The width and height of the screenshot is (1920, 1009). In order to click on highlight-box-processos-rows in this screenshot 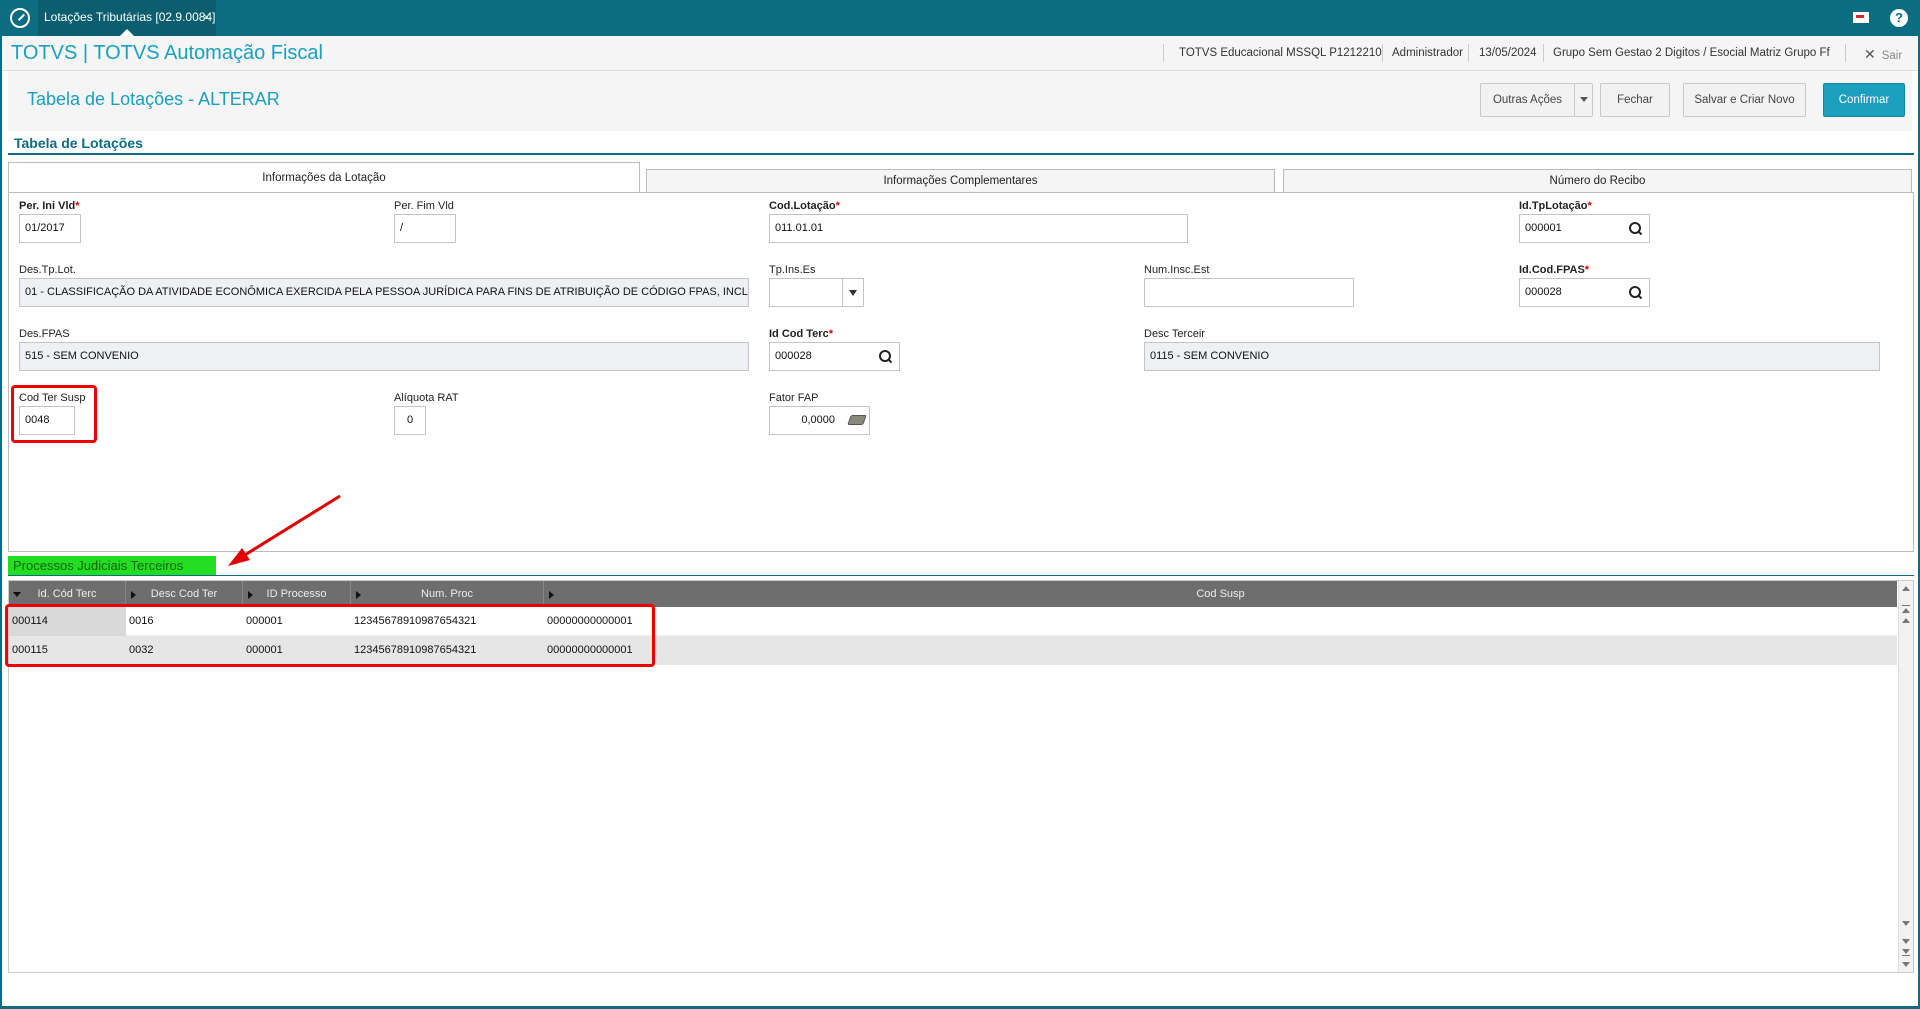, I will do `click(330, 635)`.